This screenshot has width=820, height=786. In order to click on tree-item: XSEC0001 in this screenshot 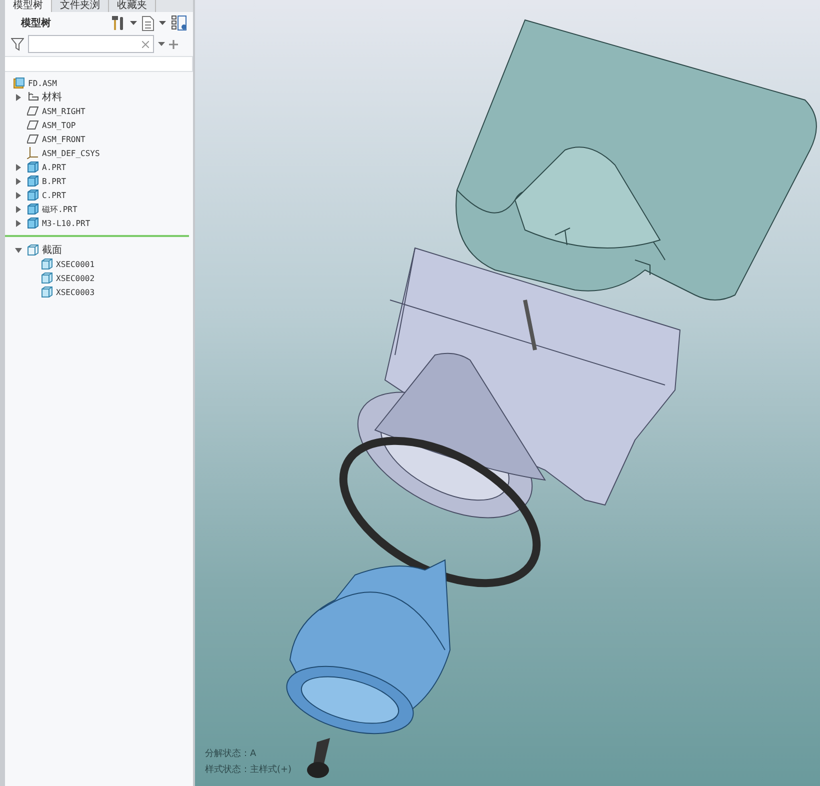, I will do `click(75, 264)`.